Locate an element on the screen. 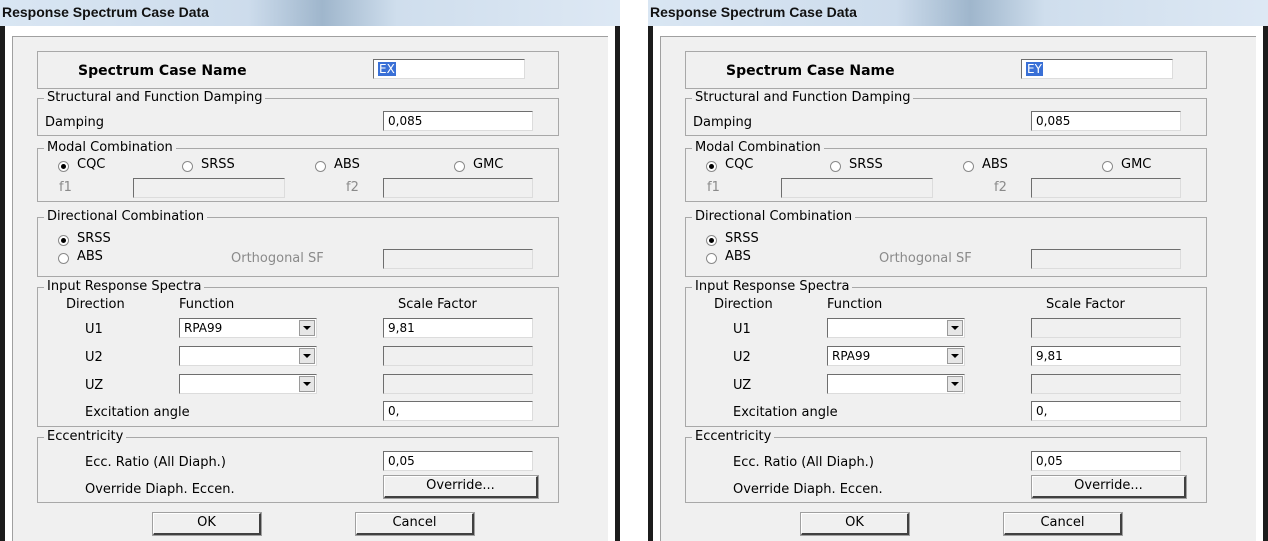 The image size is (1268, 541). damping-label: Damping is located at coordinates (74, 122).